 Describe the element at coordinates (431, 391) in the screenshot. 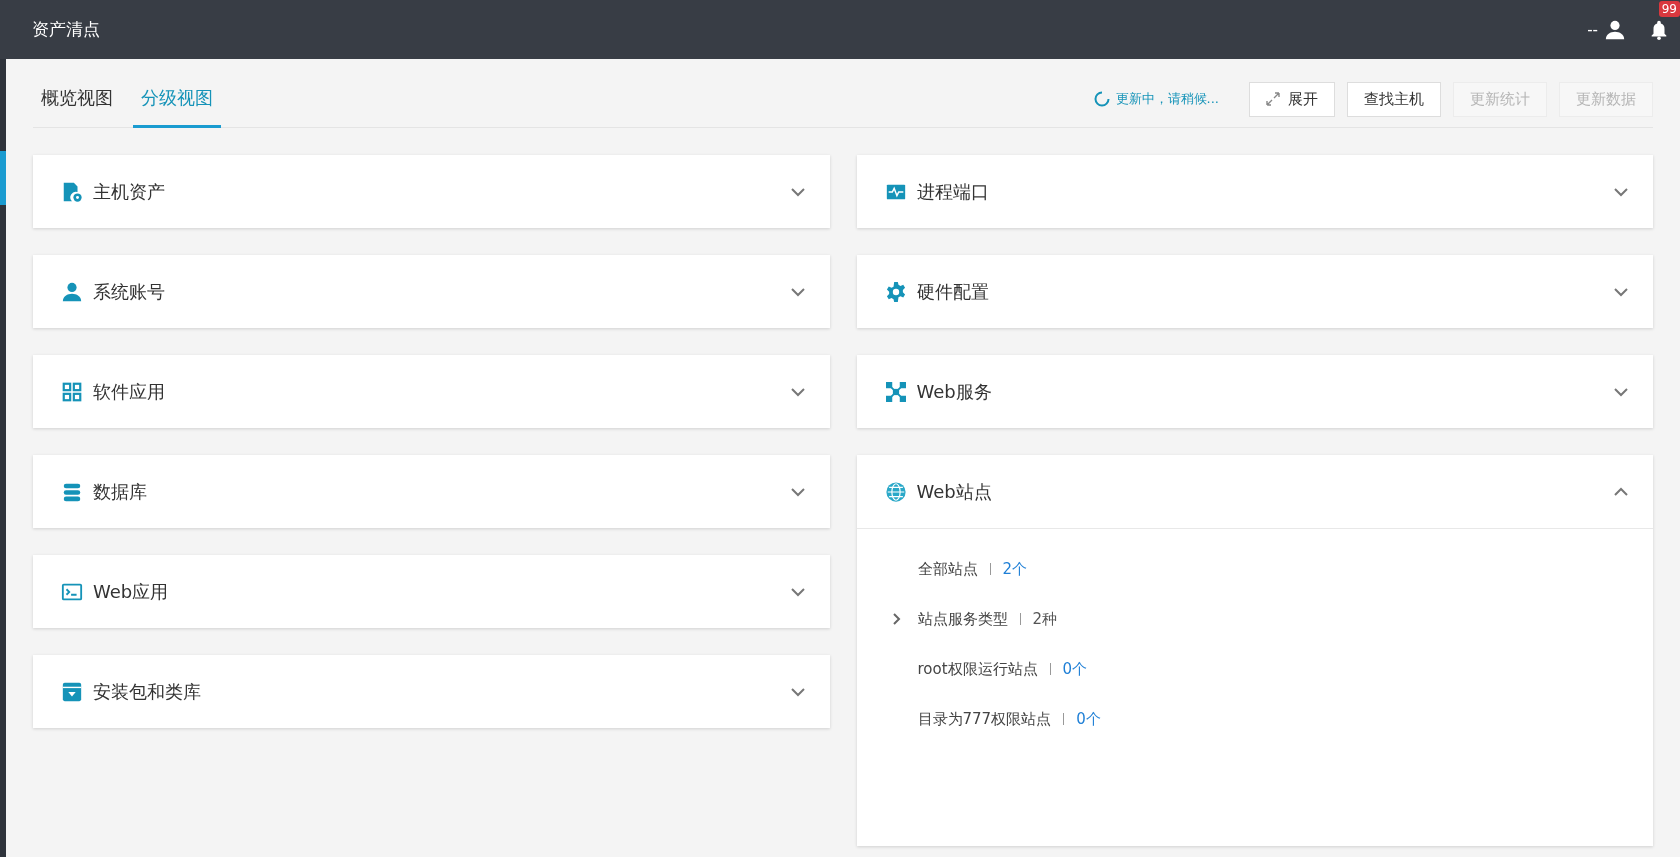

I see `section-header: 软件应用` at that location.